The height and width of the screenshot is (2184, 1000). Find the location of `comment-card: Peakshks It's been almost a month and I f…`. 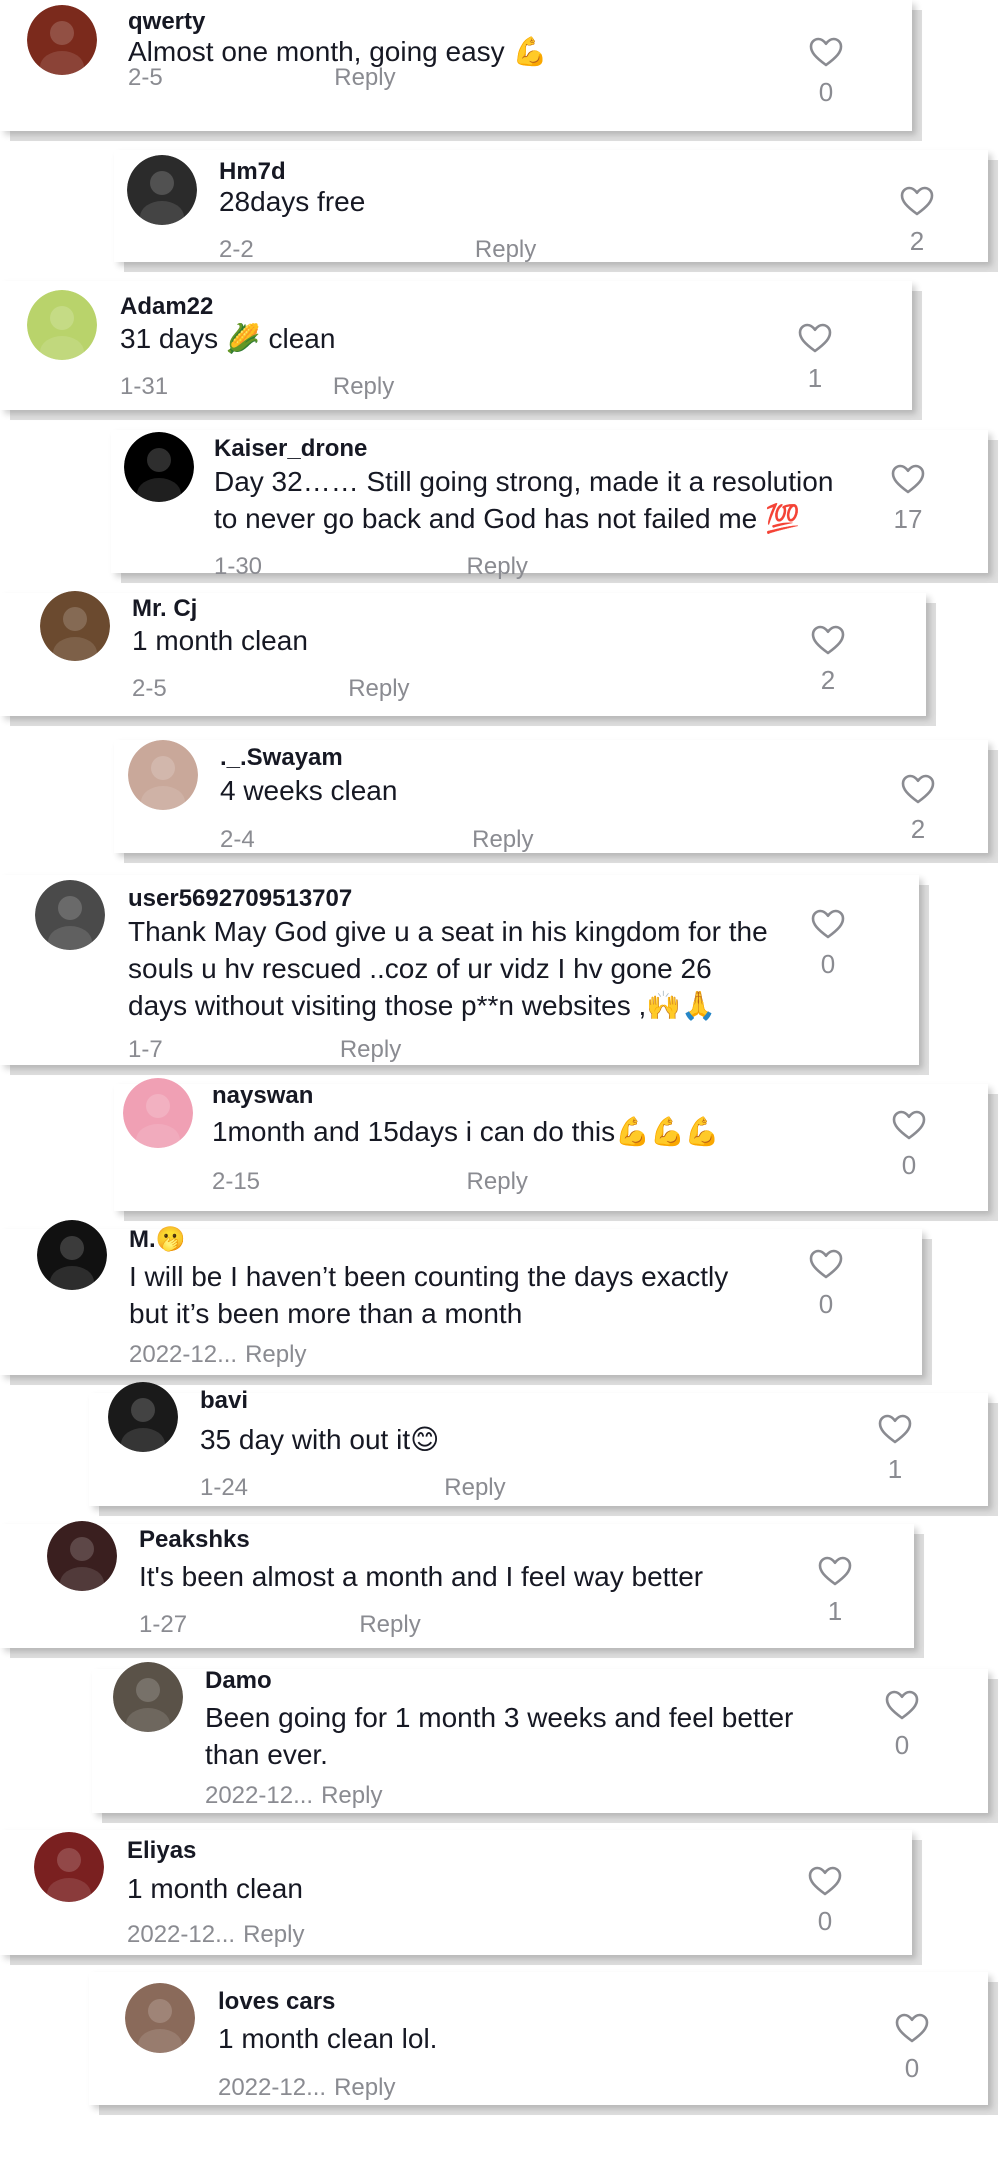

comment-card: Peakshks It's been almost a month and I f… is located at coordinates (457, 1585).